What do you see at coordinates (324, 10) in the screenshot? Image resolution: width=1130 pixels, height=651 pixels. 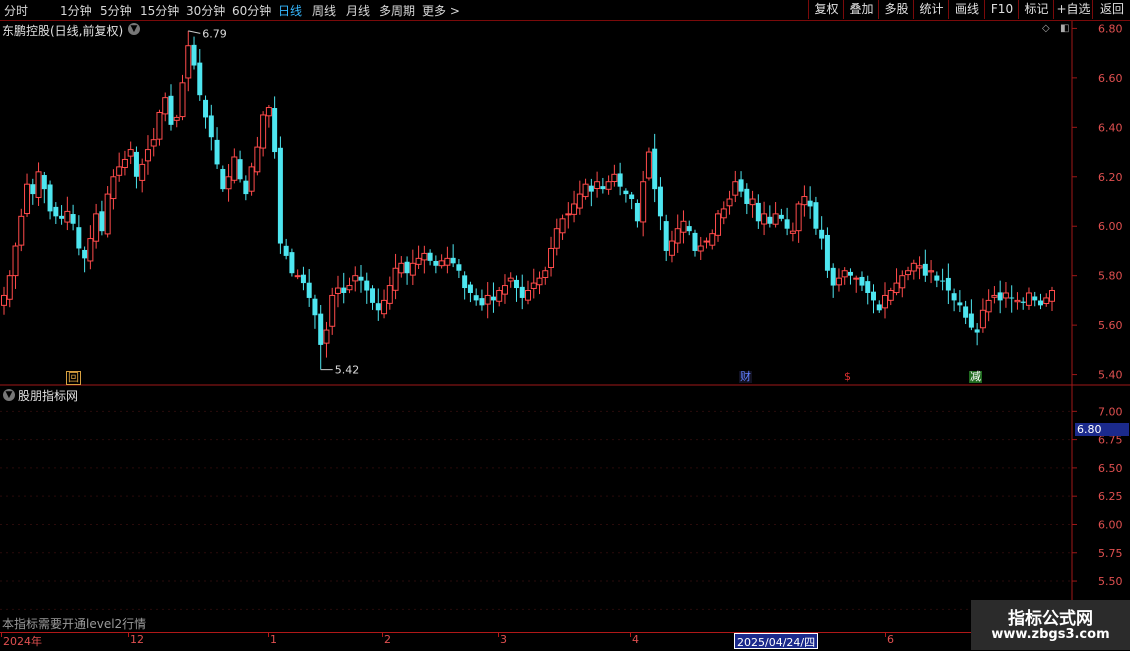 I see `period-tab-7: 周线` at bounding box center [324, 10].